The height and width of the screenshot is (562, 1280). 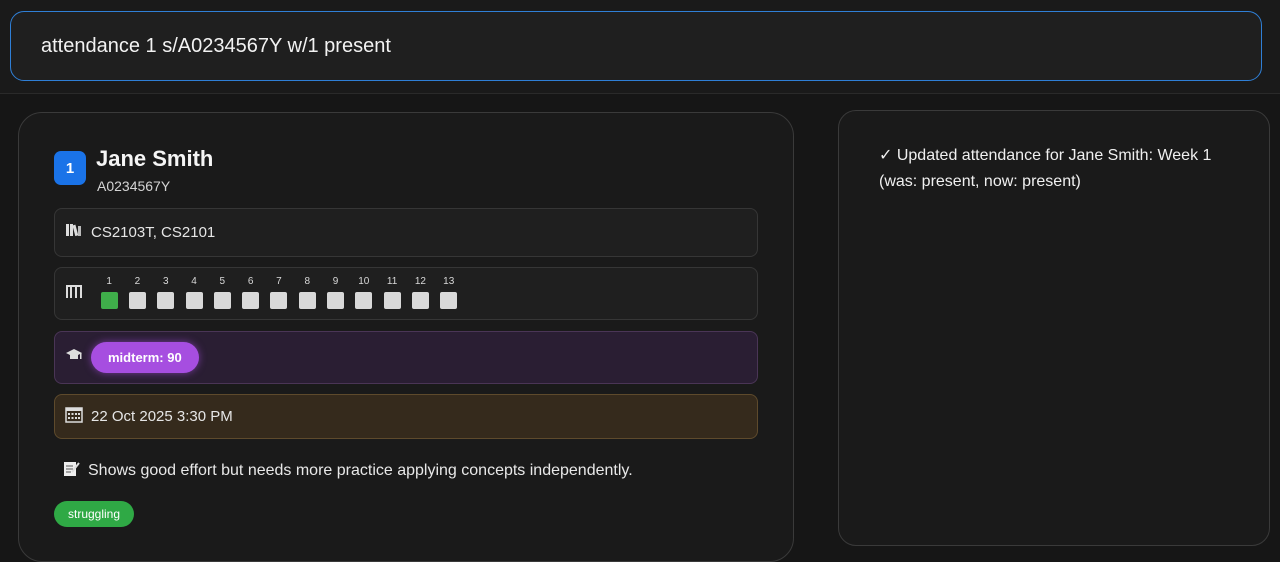 What do you see at coordinates (406, 416) in the screenshot?
I see `session-row: 22 Oct 2025 3:30 PM` at bounding box center [406, 416].